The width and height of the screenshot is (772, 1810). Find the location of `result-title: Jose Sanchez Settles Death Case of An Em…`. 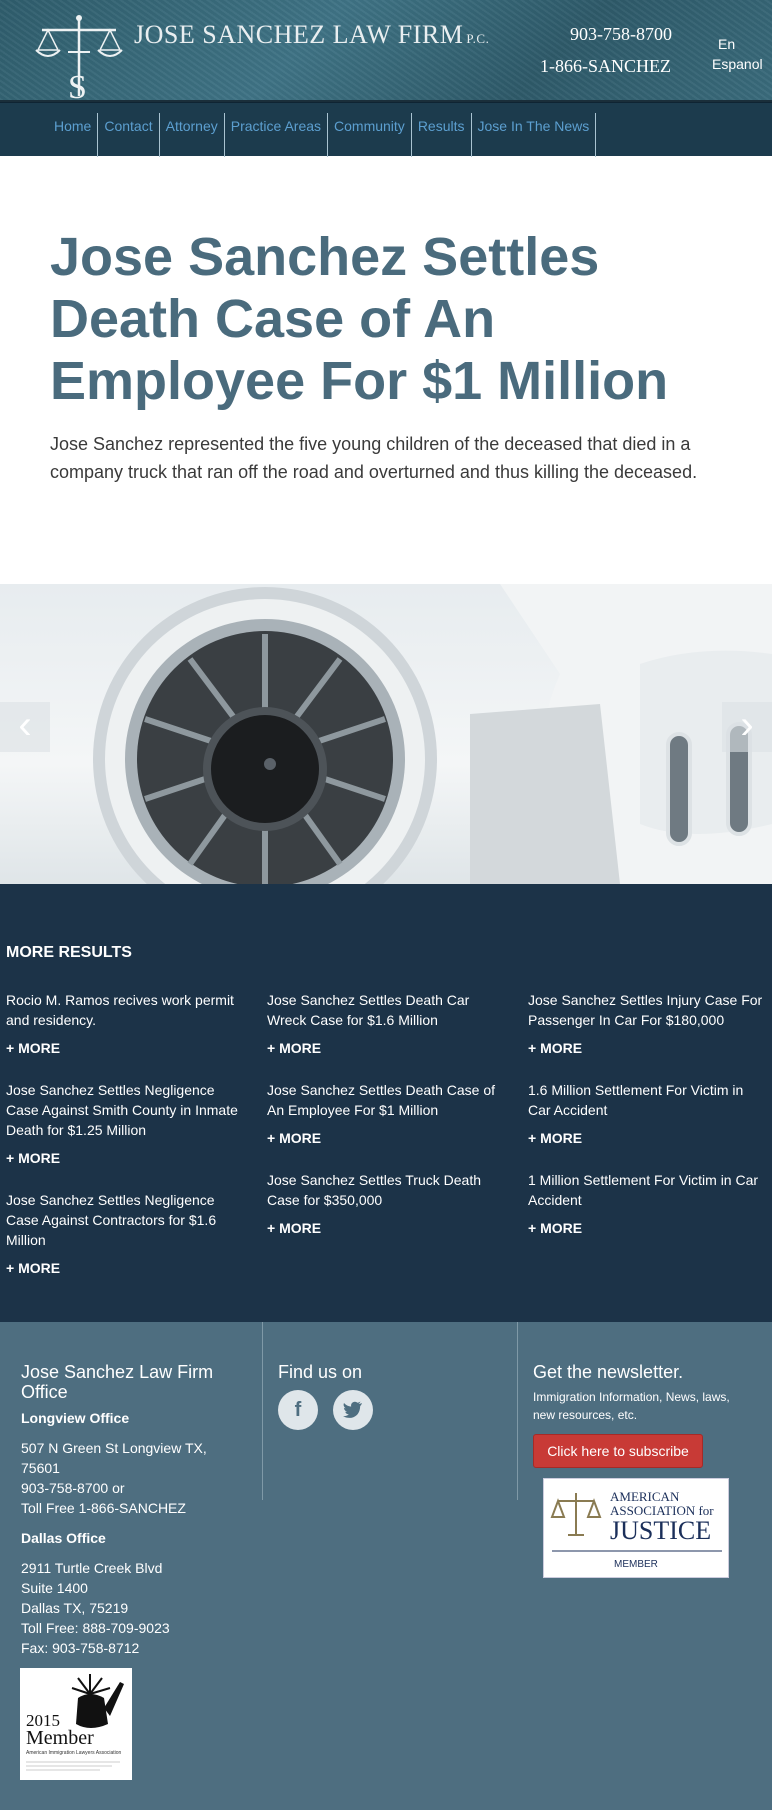

result-title: Jose Sanchez Settles Death Case of An Em… is located at coordinates (387, 1100).